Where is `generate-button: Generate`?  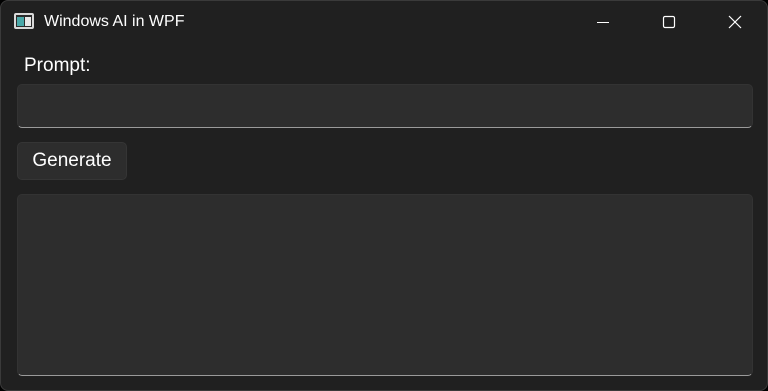 generate-button: Generate is located at coordinates (72, 161).